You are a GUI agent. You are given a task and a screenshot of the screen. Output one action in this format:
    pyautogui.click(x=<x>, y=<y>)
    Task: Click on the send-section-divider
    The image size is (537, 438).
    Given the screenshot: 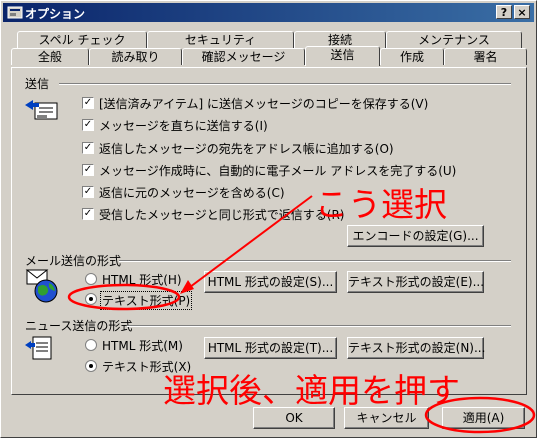 What is the action you would take?
    pyautogui.click(x=285, y=84)
    